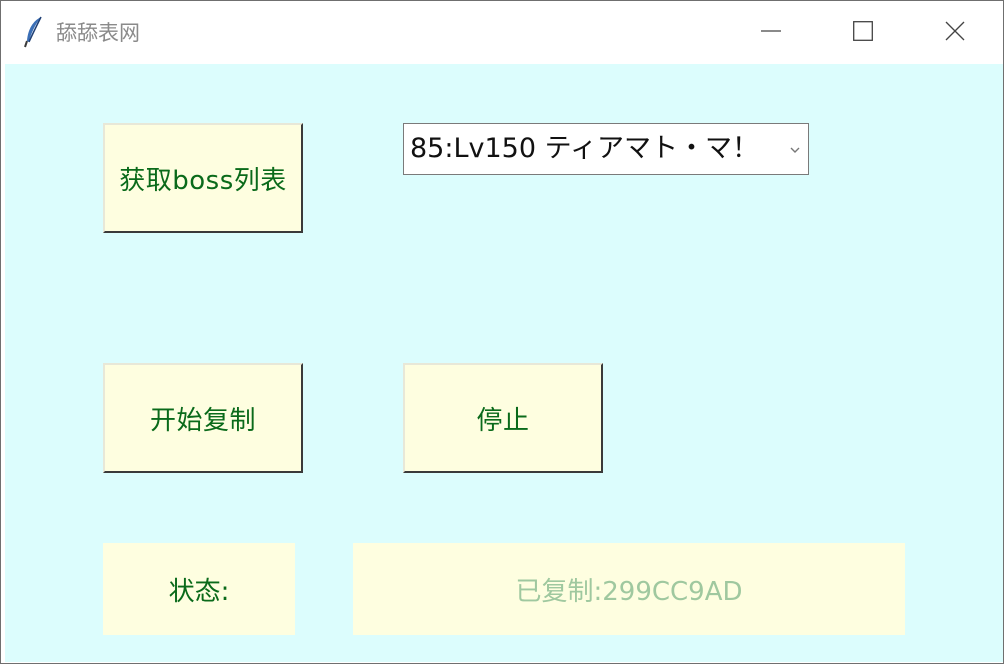 Image resolution: width=1004 pixels, height=664 pixels. I want to click on boss-select-value: 85:Lv150 ティアマト・マ！, so click(584, 148).